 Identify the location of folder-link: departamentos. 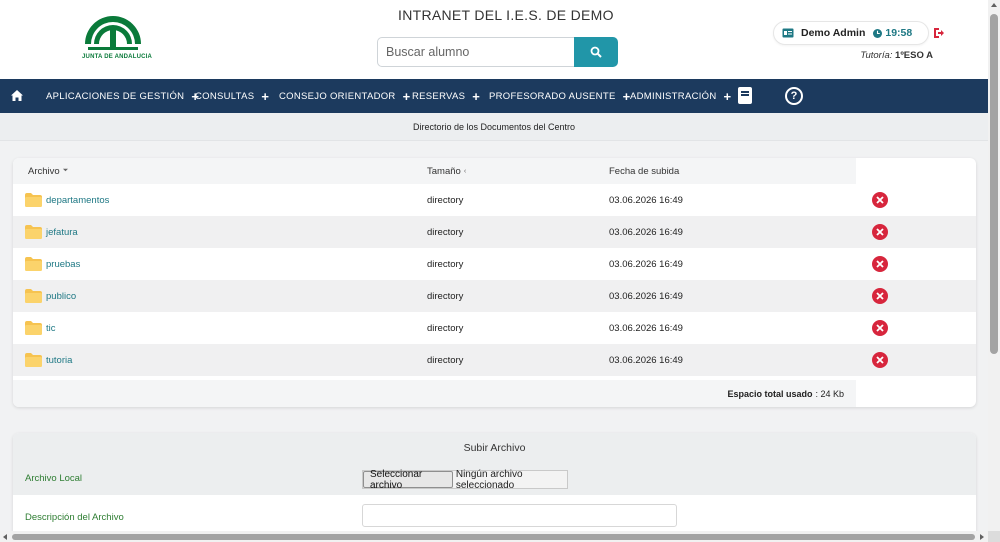
(77, 200).